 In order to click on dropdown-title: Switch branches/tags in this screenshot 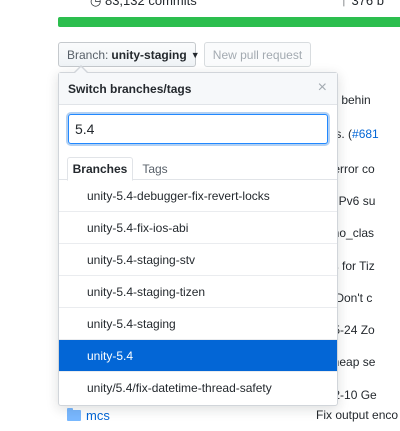, I will do `click(130, 89)`.